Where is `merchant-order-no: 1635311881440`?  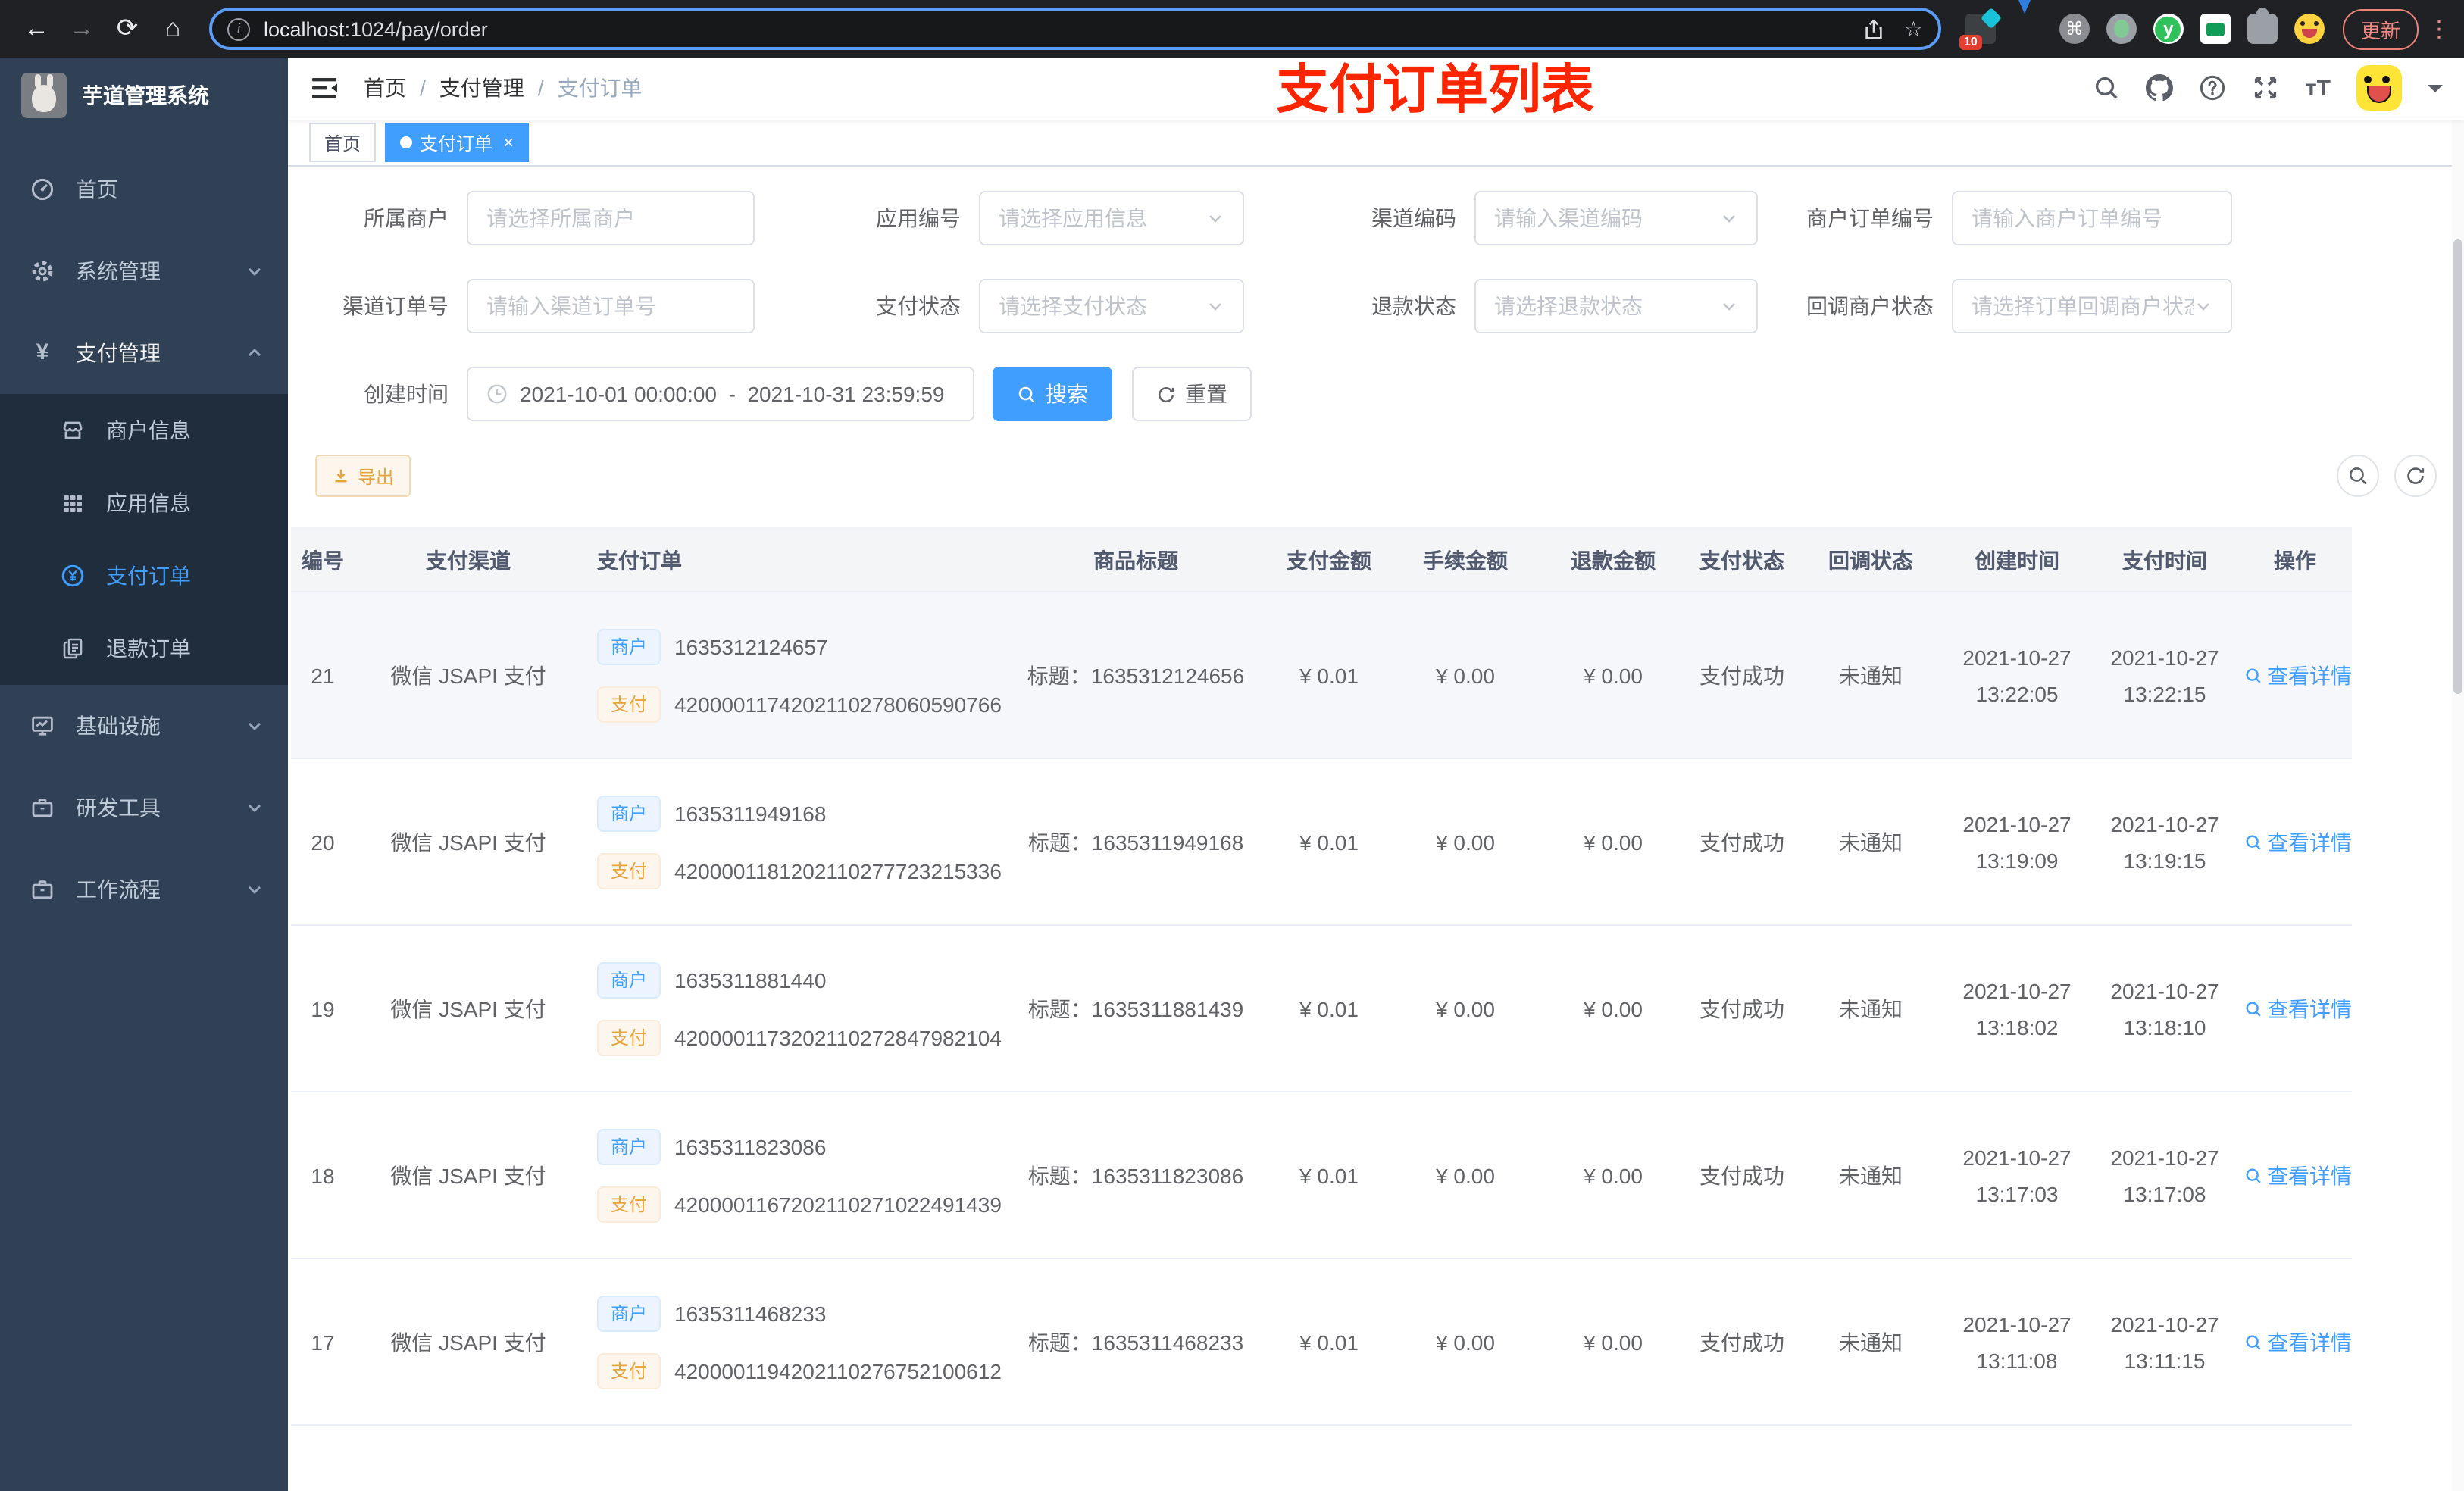
merchant-order-no: 1635311881440 is located at coordinates (750, 979).